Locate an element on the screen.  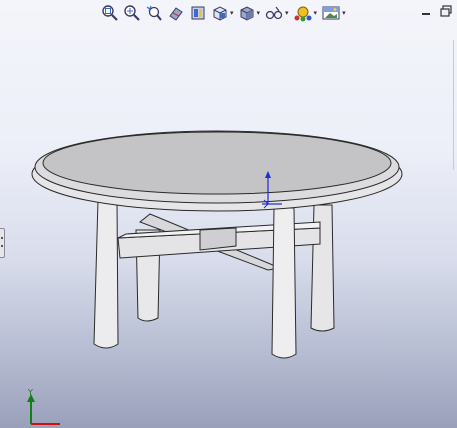
triad-y-label: Y is located at coordinates (30, 392).